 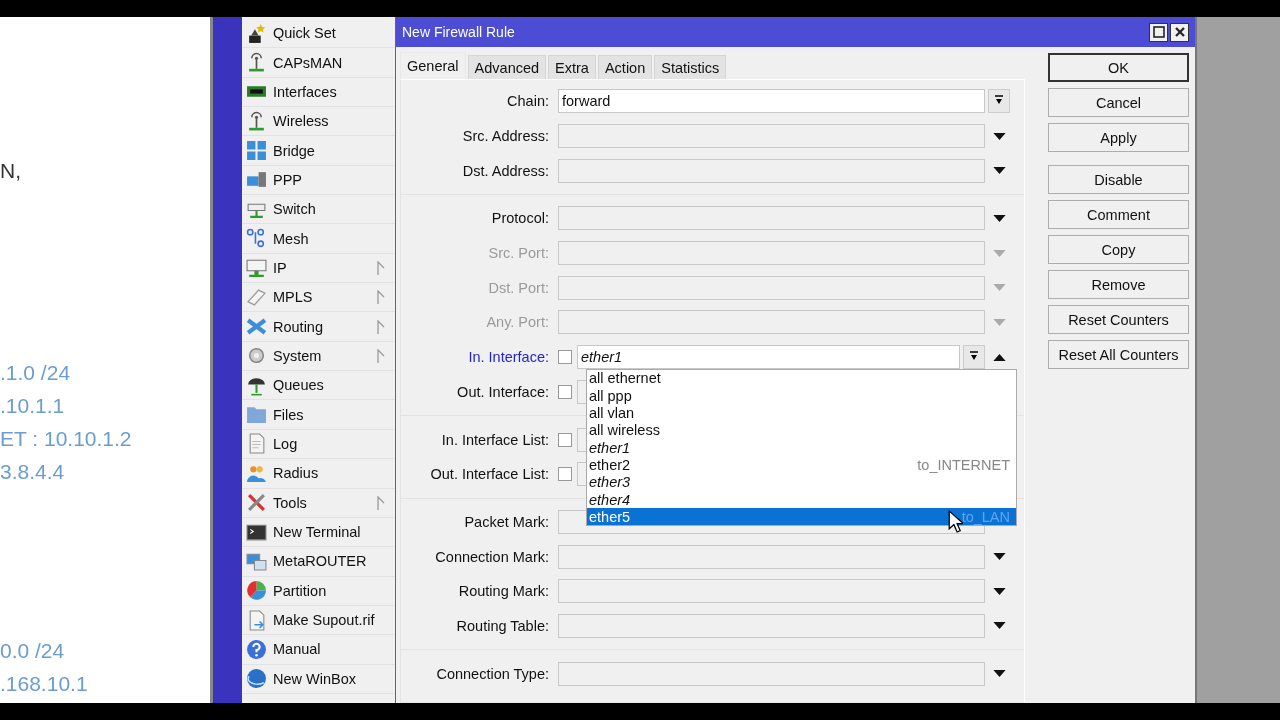 I want to click on dialog-button: Apply, so click(x=1118, y=137).